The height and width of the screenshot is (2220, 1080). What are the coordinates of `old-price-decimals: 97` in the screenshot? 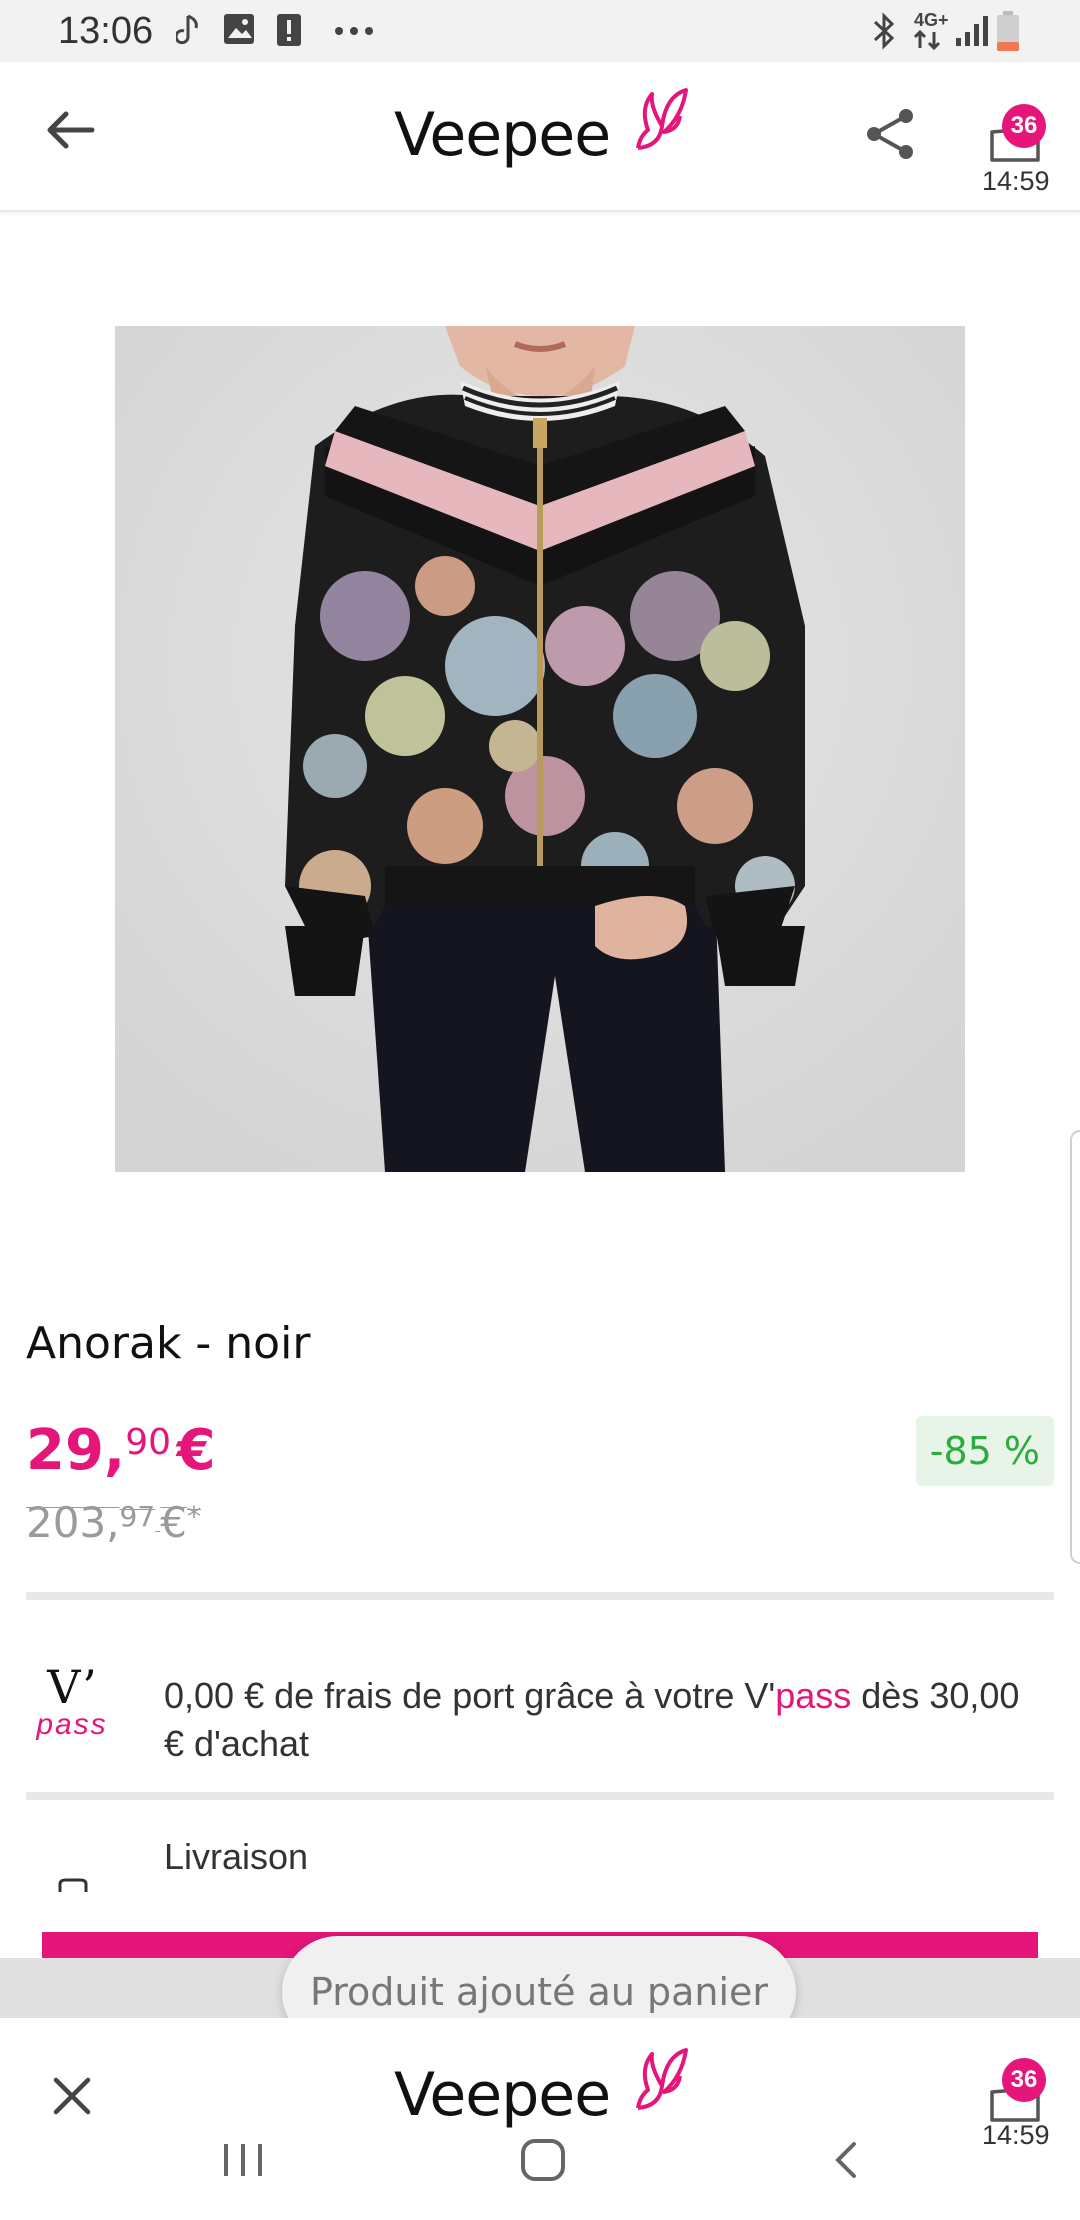 It's located at (137, 1516).